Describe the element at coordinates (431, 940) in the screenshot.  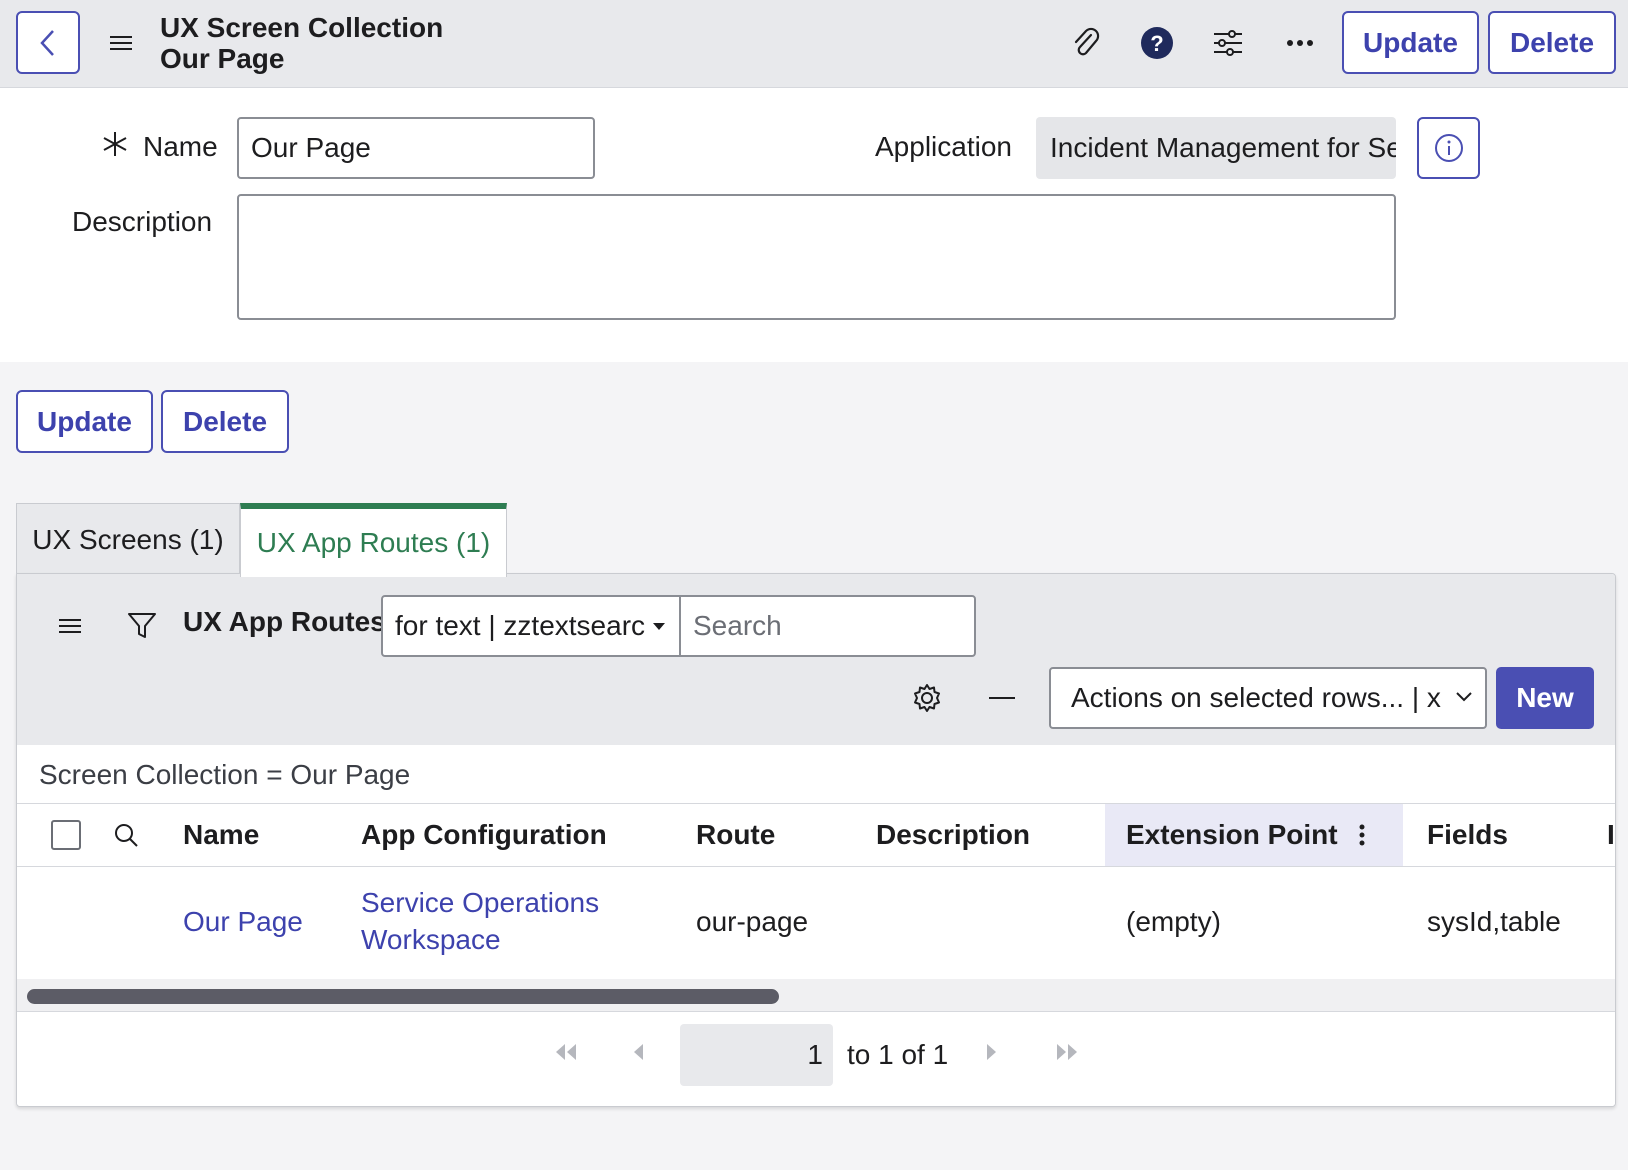
I see `cell-app-configuration-link-line2: Workspace` at that location.